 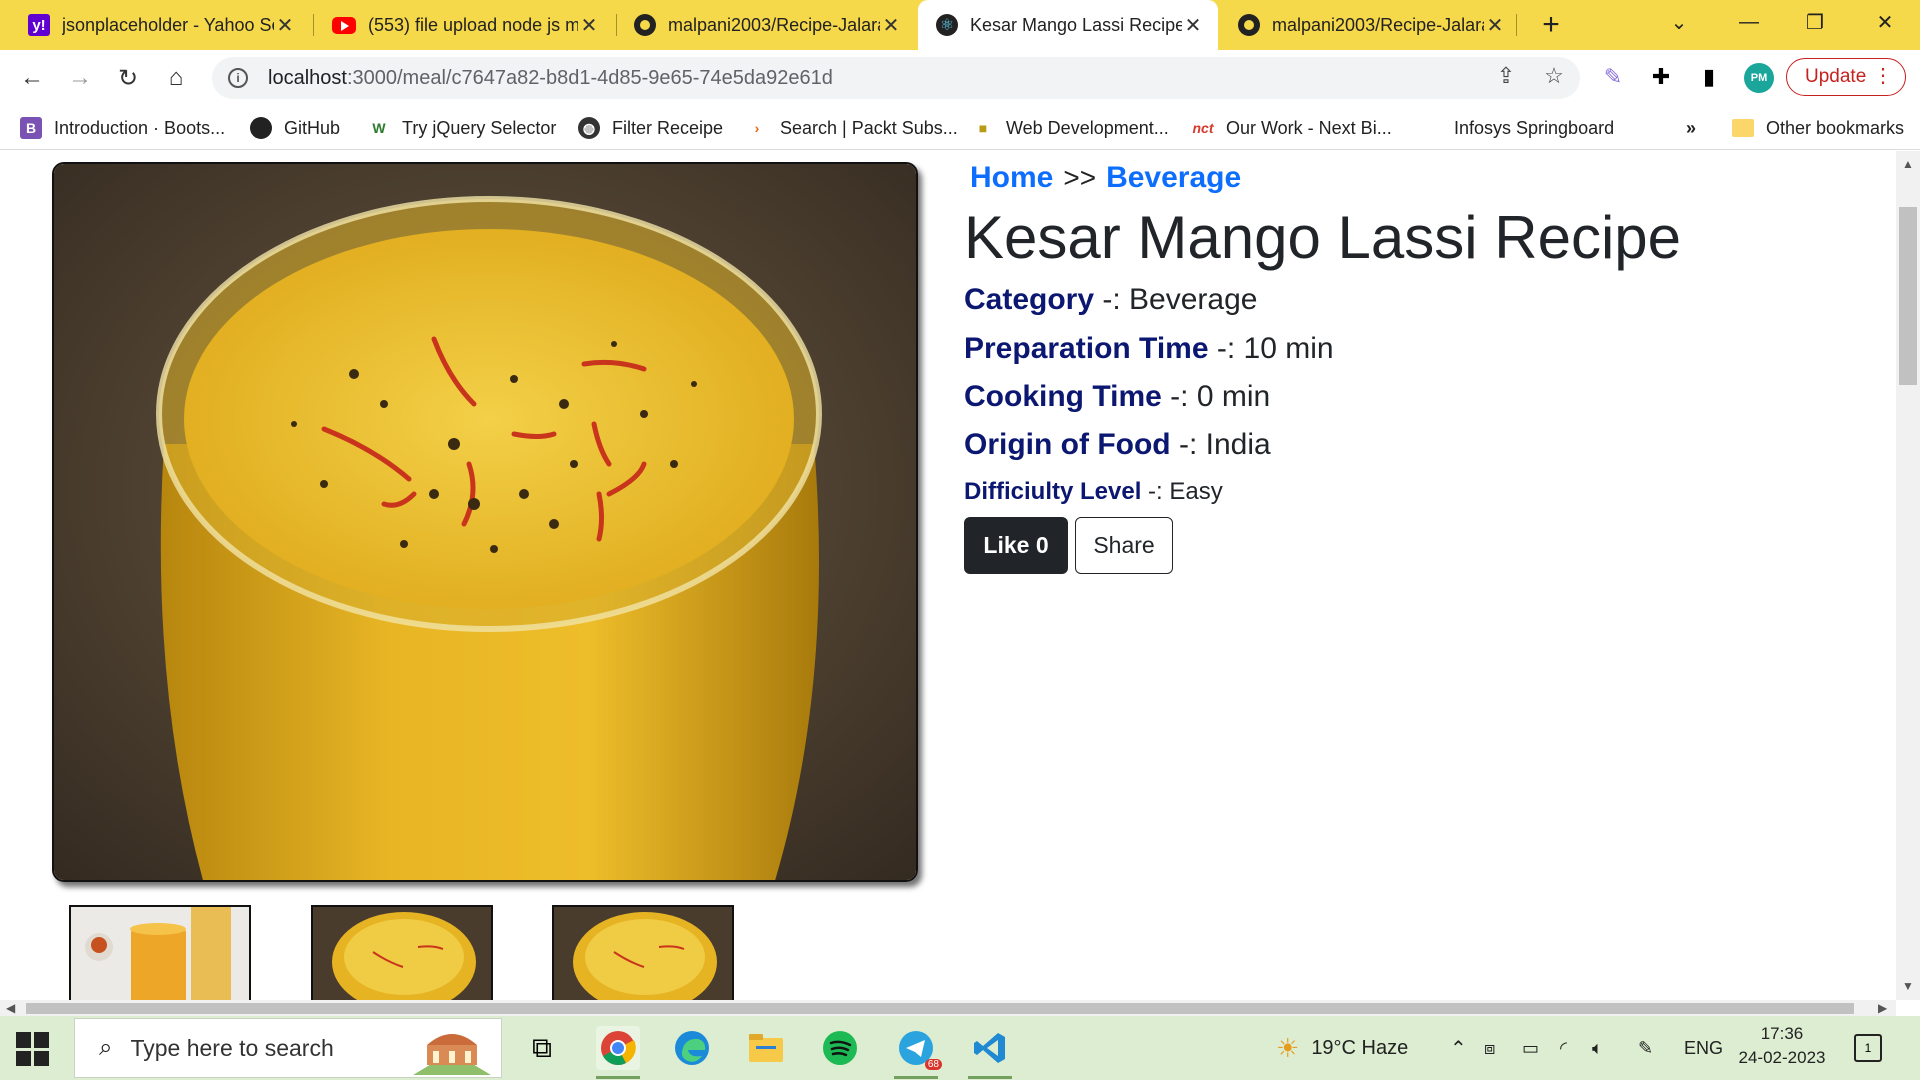 What do you see at coordinates (1506, 76) in the screenshot?
I see `share-page-icon: ⇪` at bounding box center [1506, 76].